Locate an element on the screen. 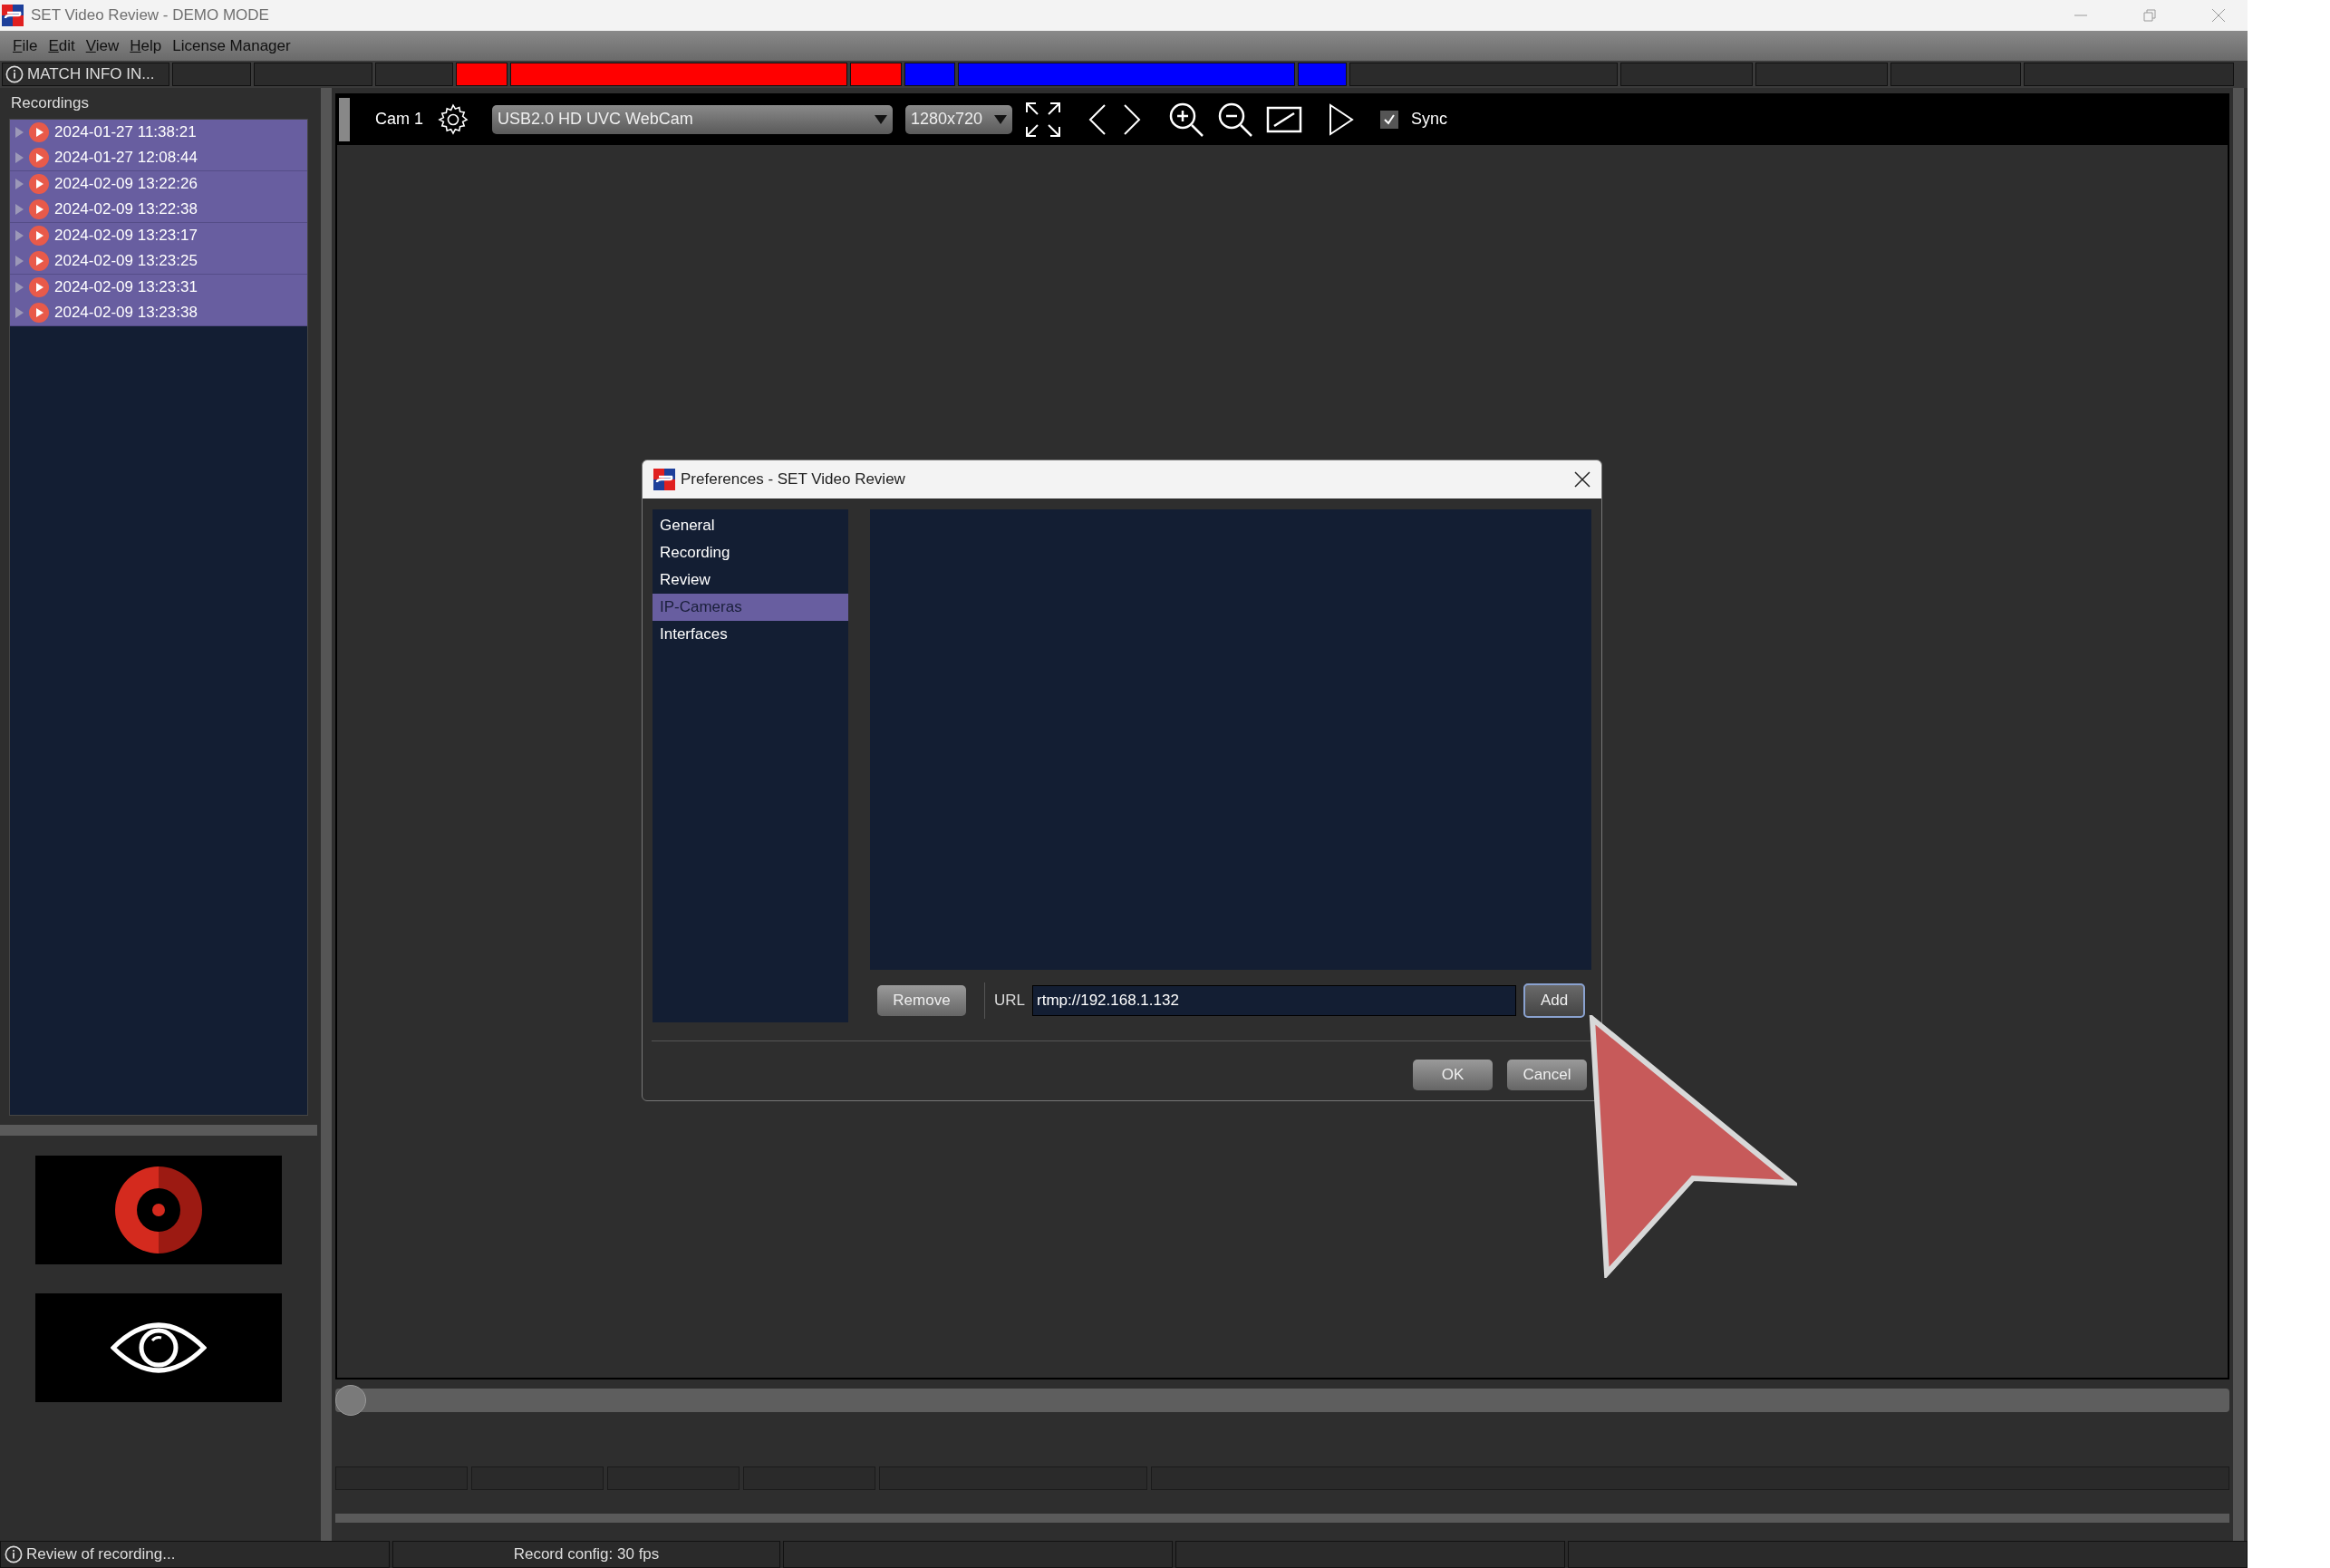  video-file-item: 2024-02-09 13:23:38 is located at coordinates (158, 313).